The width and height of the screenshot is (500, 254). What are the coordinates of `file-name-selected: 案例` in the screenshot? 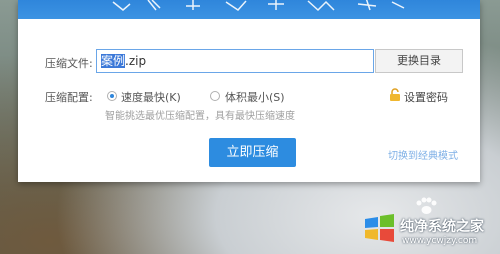 It's located at (113, 61).